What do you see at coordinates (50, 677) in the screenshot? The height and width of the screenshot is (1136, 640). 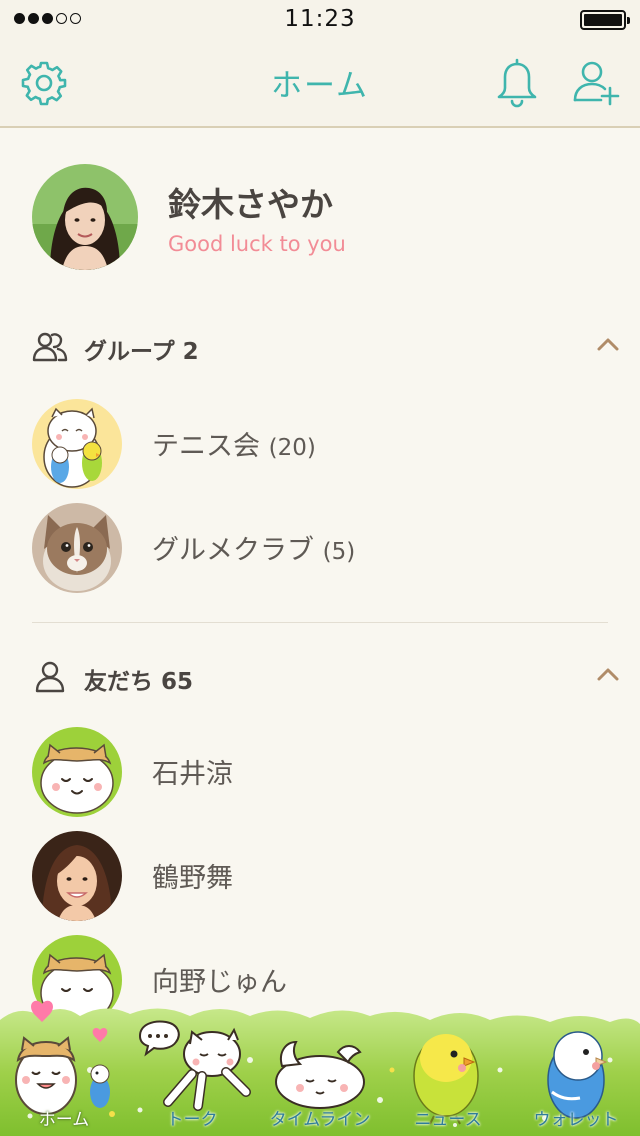 I see `person-icon` at bounding box center [50, 677].